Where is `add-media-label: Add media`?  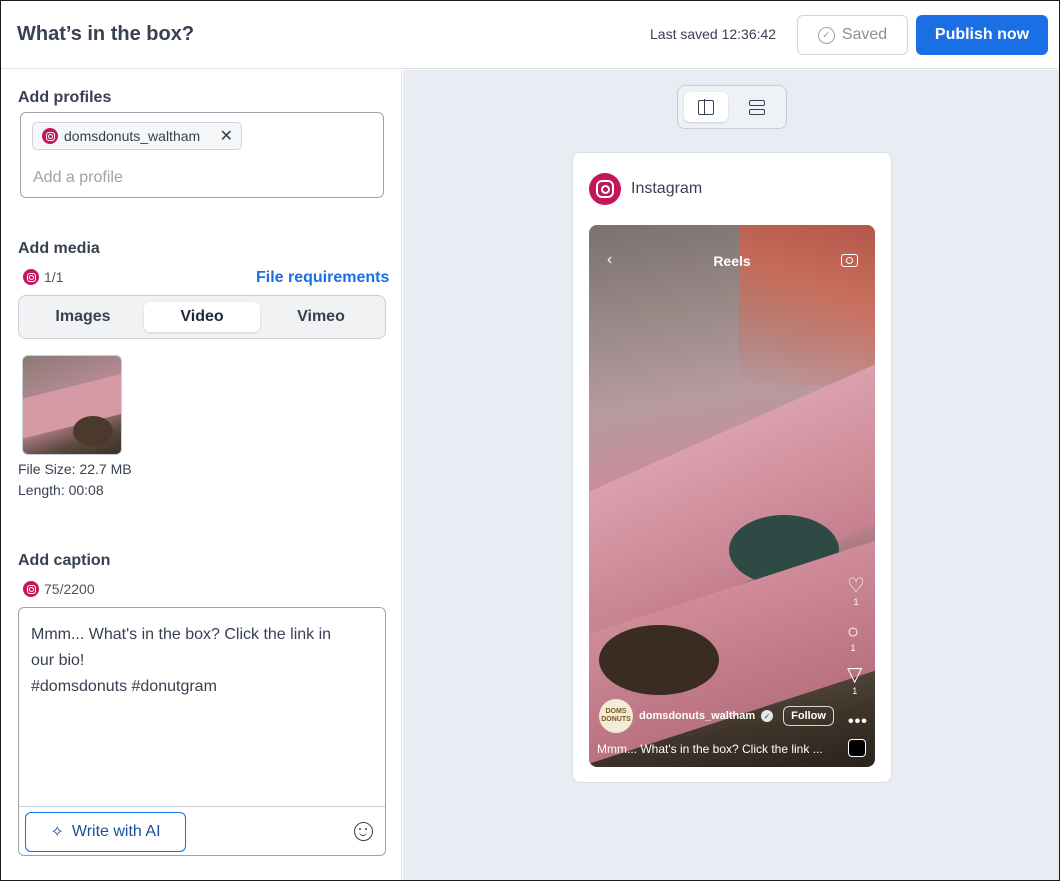 add-media-label: Add media is located at coordinates (59, 248).